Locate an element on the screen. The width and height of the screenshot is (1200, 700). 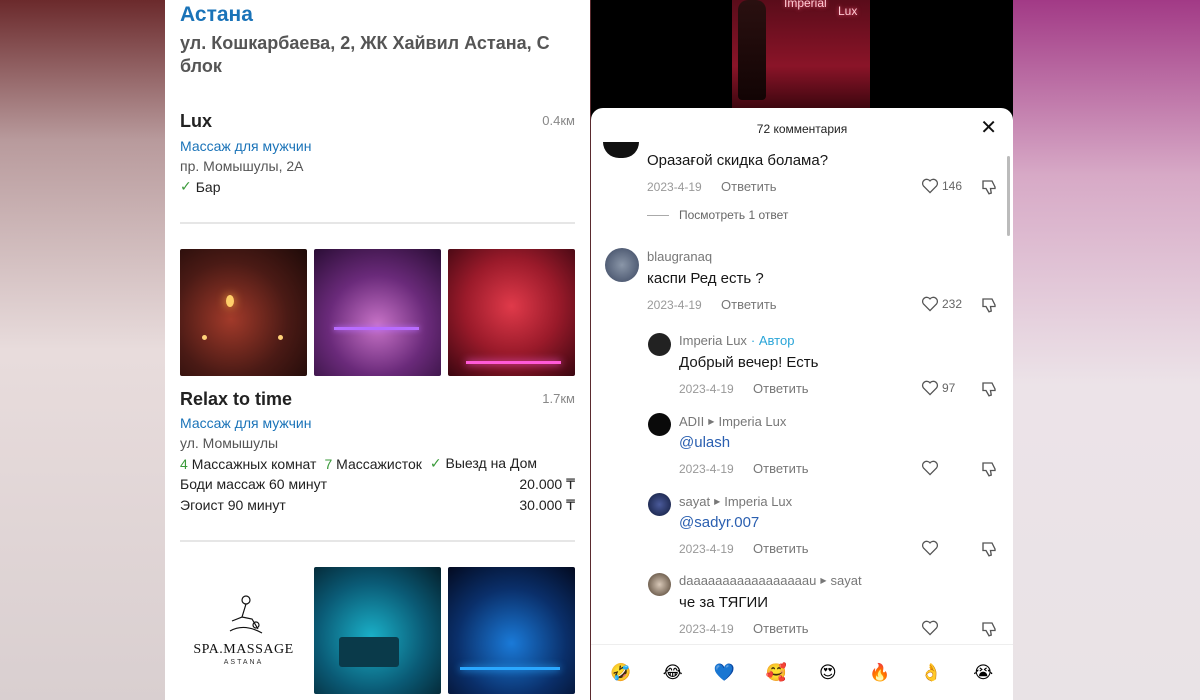
emoji-crying-icon: 😭 is located at coordinates (983, 673).